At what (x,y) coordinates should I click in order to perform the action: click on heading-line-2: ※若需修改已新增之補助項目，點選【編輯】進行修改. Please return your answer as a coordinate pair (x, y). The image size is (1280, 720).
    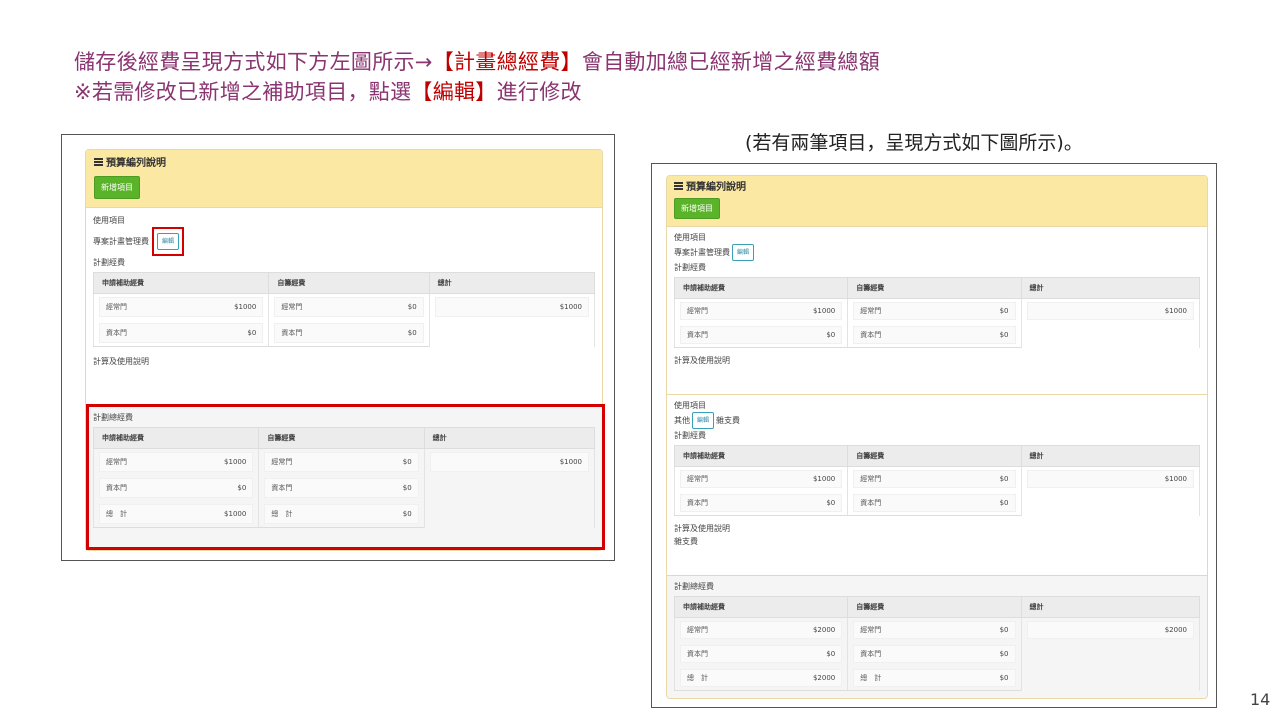
    Looking at the image, I should click on (328, 91).